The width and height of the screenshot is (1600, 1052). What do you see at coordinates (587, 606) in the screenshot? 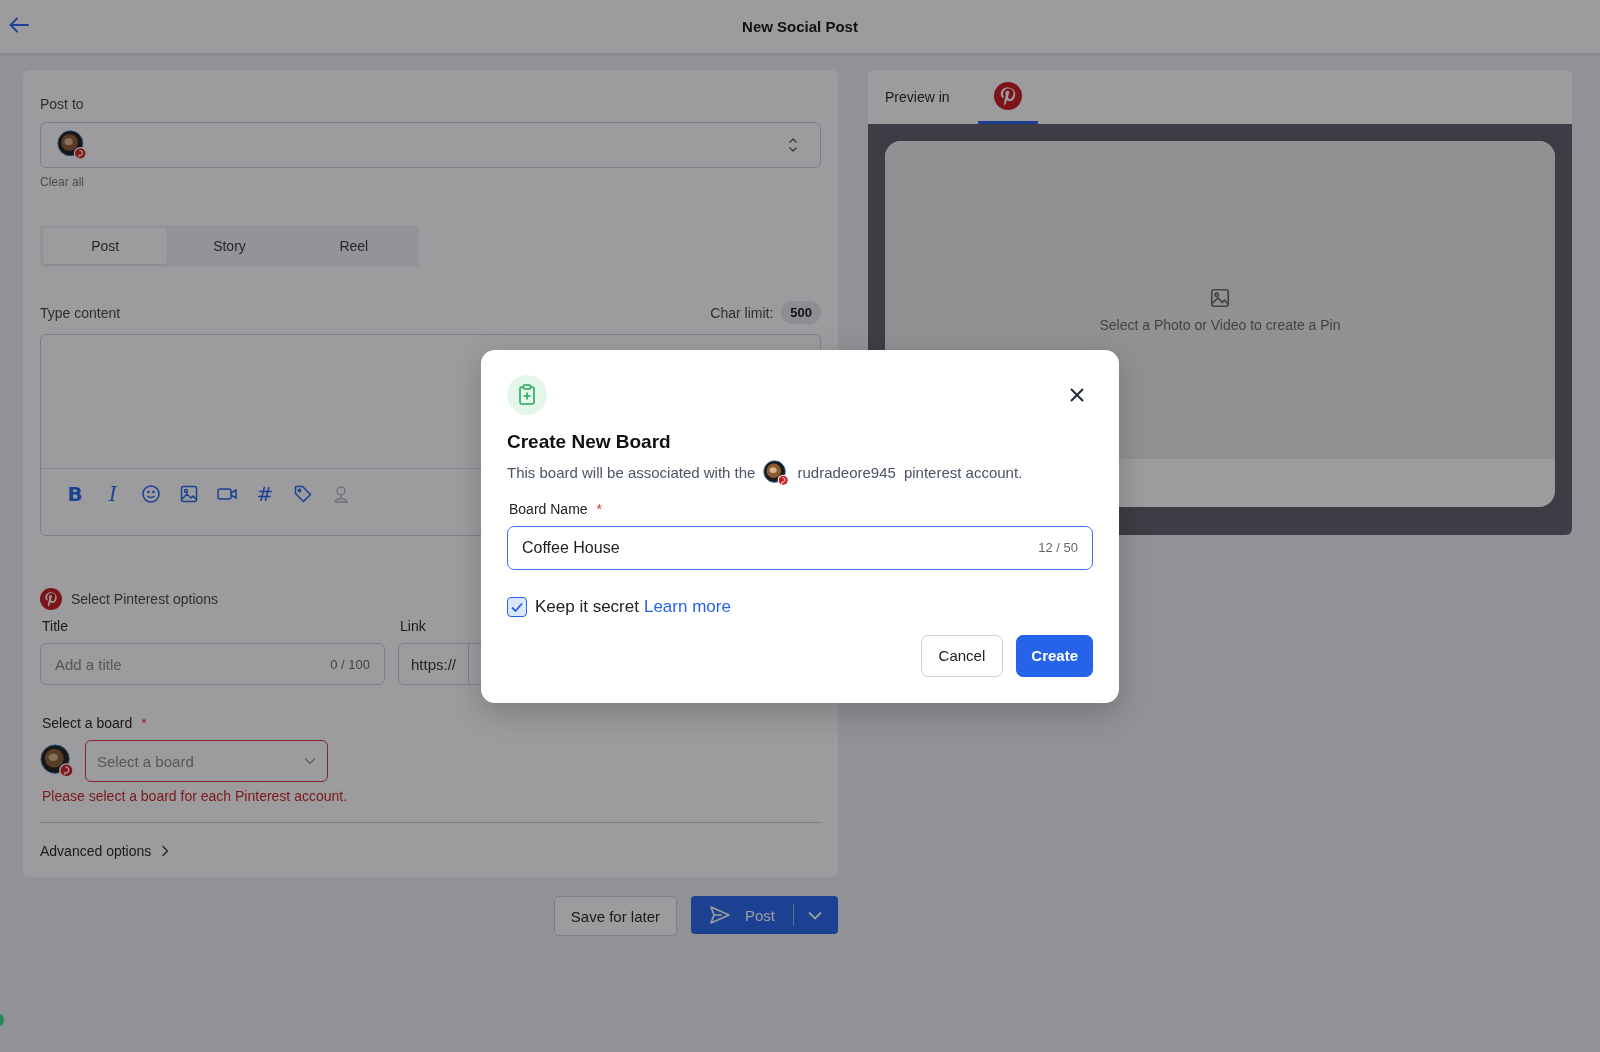
I see `checkbox-label: Keep it secret` at bounding box center [587, 606].